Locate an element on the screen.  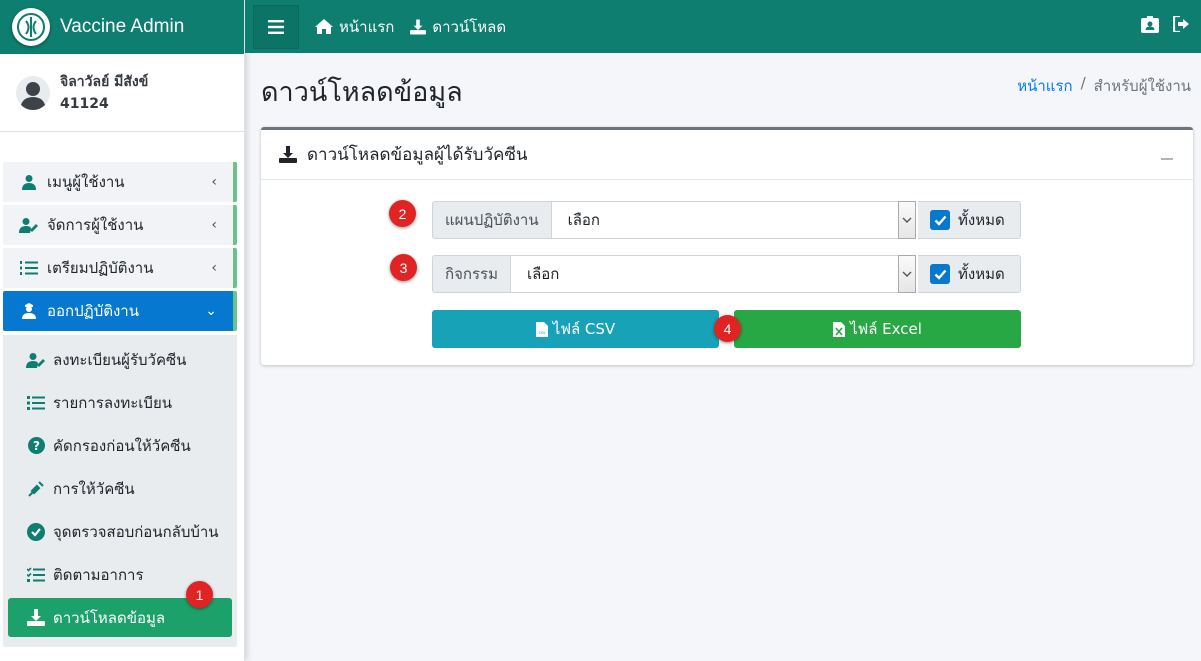
user-name: จิลาวัลย์ มีสังข์ is located at coordinates (104, 81).